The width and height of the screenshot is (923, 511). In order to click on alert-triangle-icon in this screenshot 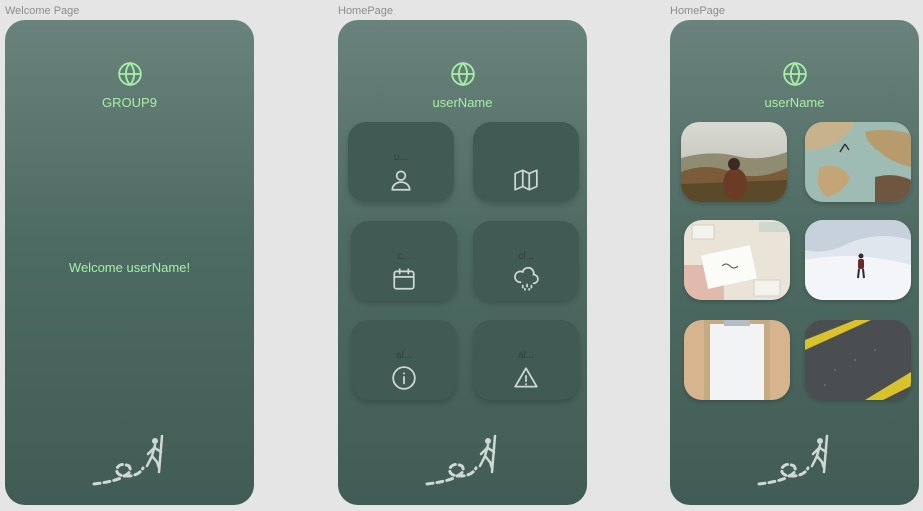, I will do `click(526, 377)`.